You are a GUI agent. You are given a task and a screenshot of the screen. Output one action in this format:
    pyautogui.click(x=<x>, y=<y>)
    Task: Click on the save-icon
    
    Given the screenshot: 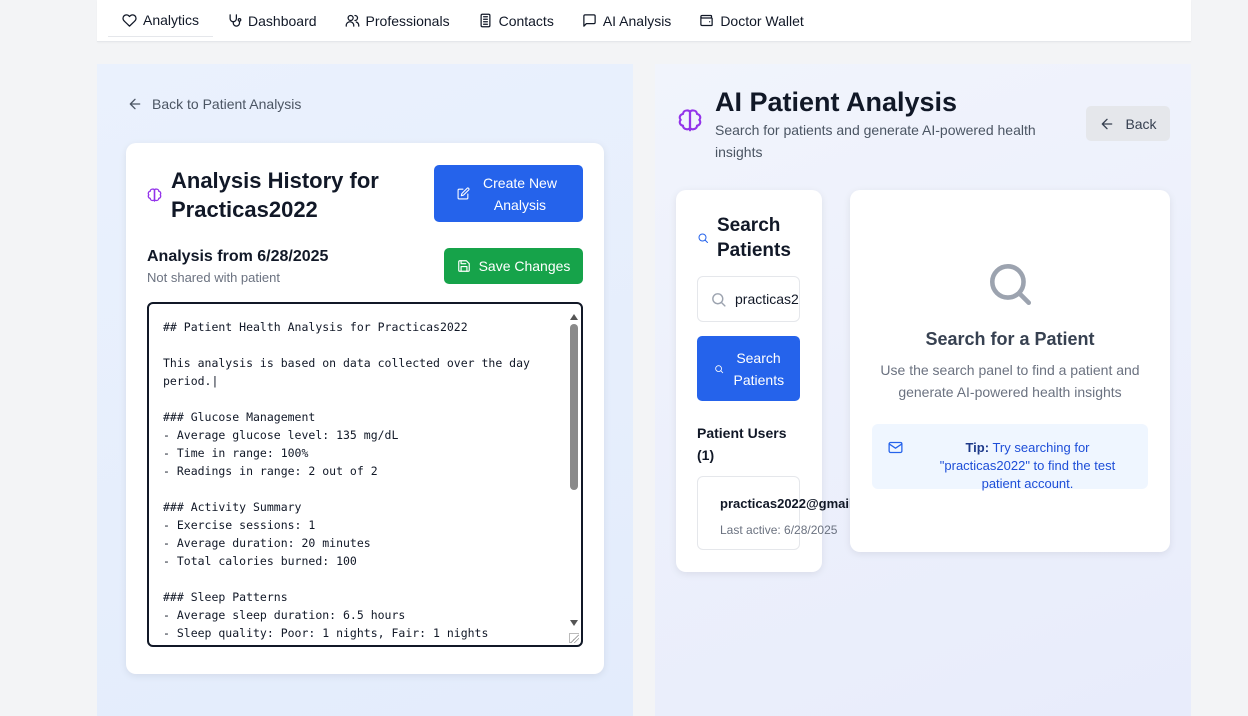 What is the action you would take?
    pyautogui.click(x=463, y=266)
    